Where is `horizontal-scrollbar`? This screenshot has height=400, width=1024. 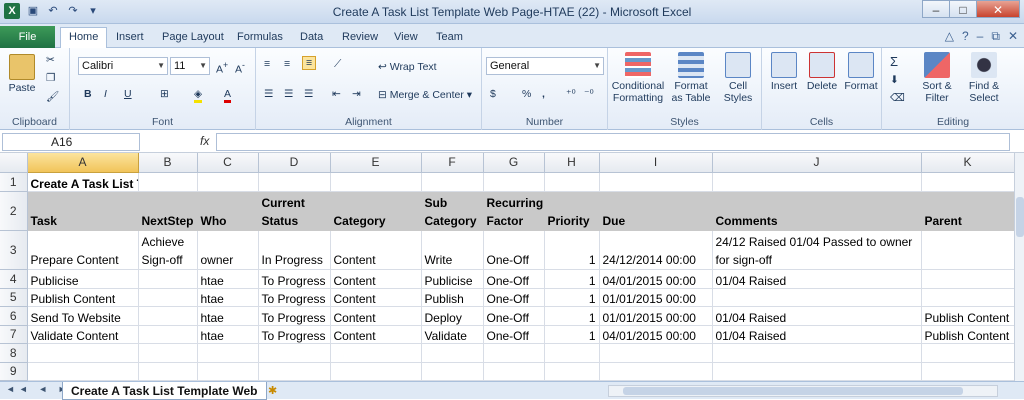 horizontal-scrollbar is located at coordinates (803, 391).